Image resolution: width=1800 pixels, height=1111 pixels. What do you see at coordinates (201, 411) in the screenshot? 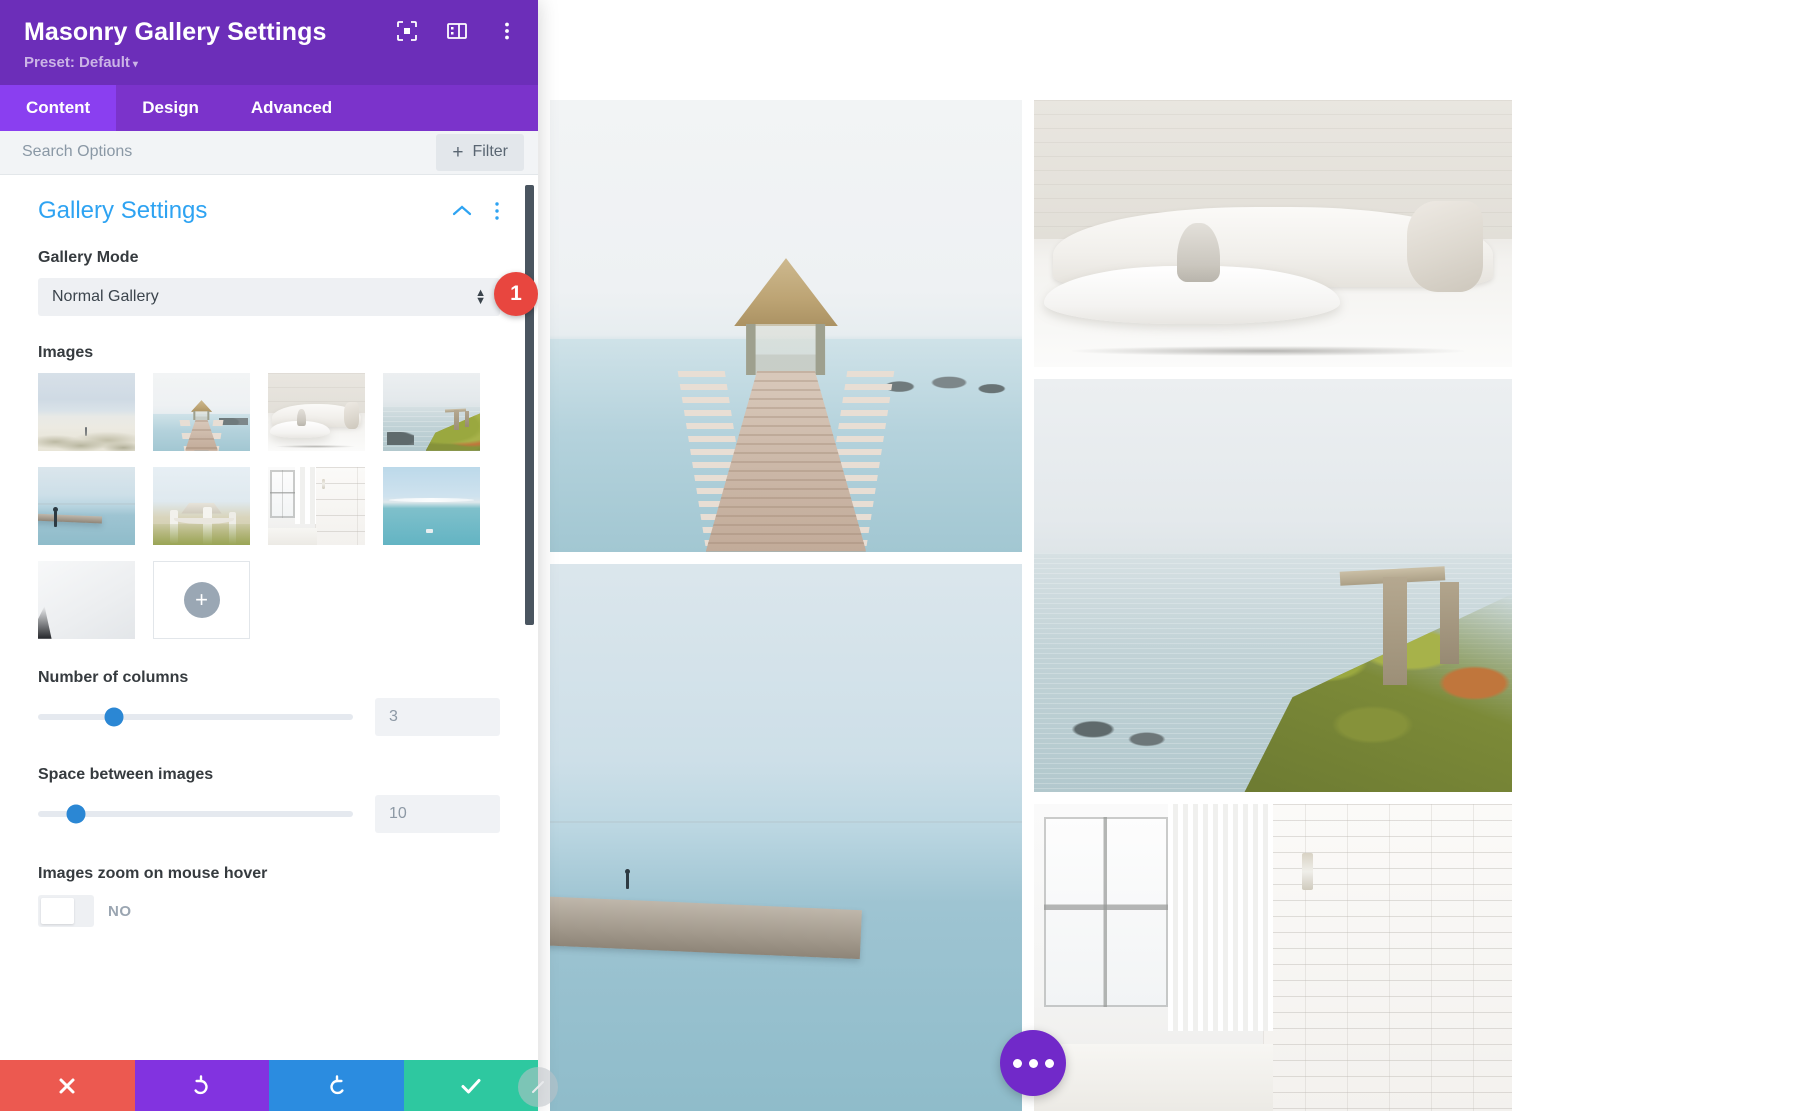
I see `image-thumb-pier-gazebo` at bounding box center [201, 411].